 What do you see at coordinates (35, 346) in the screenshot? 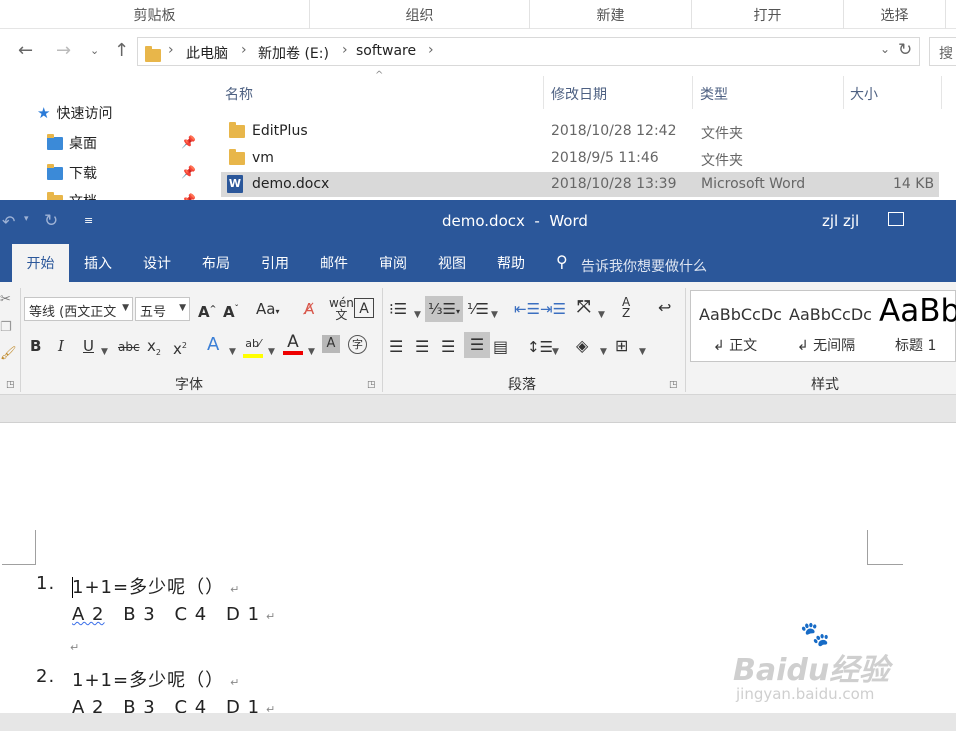
I see `bold-icon: B` at bounding box center [35, 346].